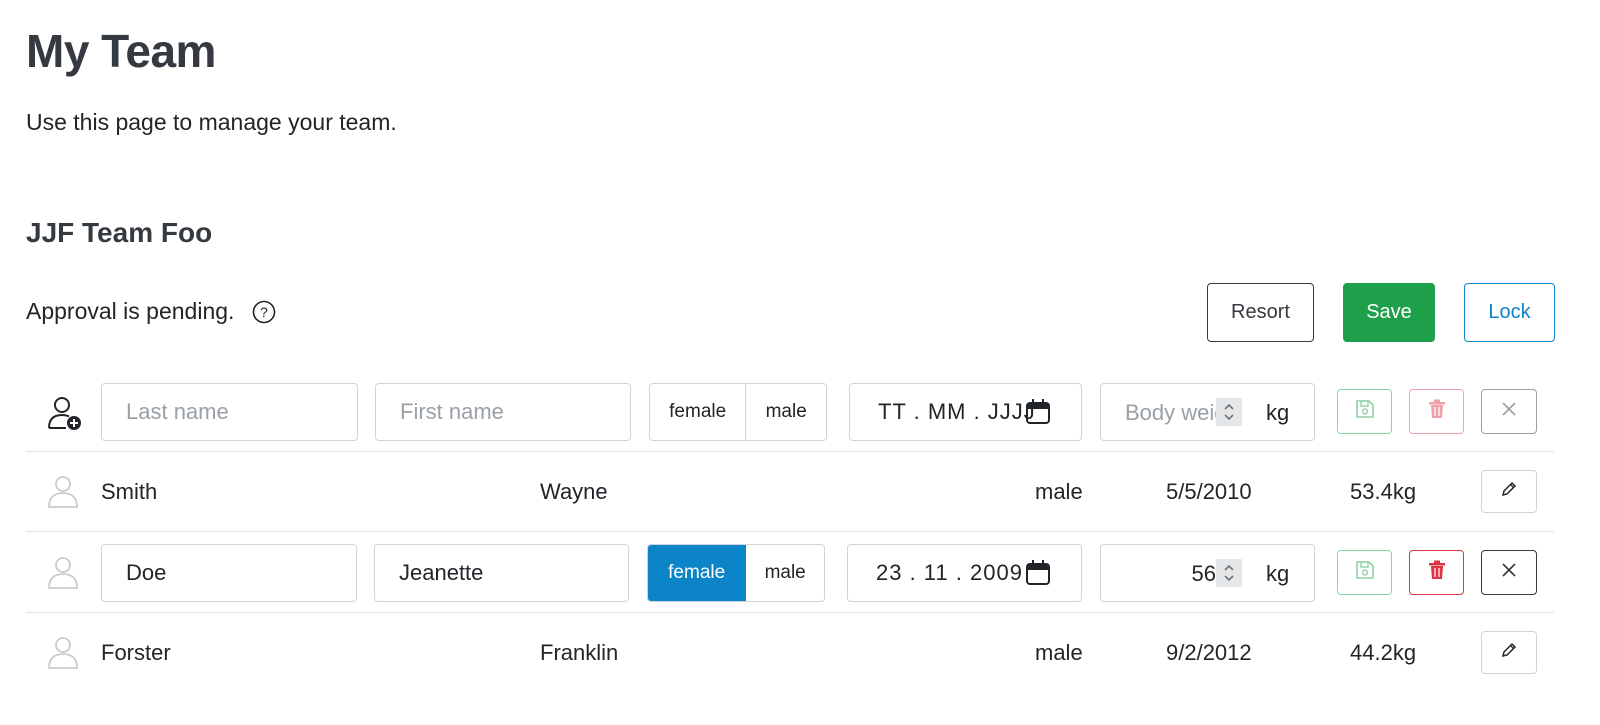 This screenshot has width=1600, height=725. Describe the element at coordinates (1209, 491) in the screenshot. I see `member-birthdate: 5/5/2010` at that location.